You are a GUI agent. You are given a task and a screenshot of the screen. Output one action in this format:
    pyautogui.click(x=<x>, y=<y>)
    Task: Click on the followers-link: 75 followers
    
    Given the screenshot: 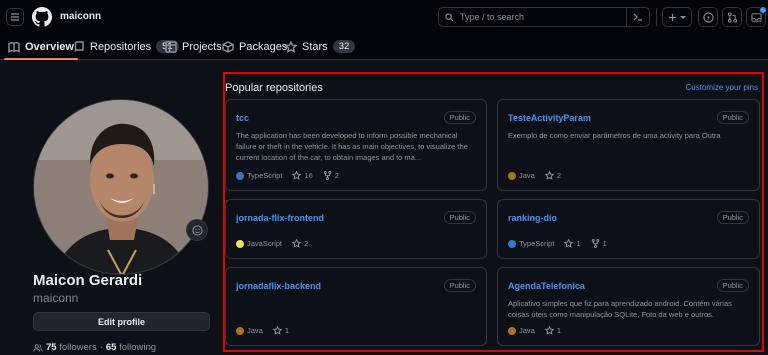 What is the action you would take?
    pyautogui.click(x=71, y=347)
    